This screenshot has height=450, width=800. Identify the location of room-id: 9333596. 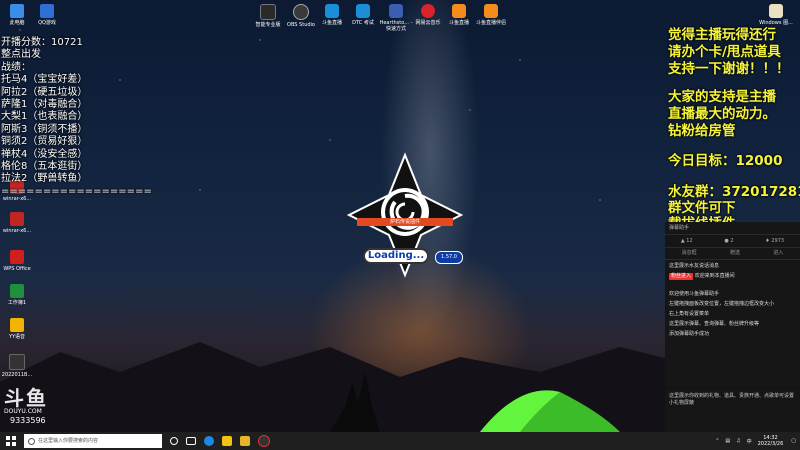
(28, 420).